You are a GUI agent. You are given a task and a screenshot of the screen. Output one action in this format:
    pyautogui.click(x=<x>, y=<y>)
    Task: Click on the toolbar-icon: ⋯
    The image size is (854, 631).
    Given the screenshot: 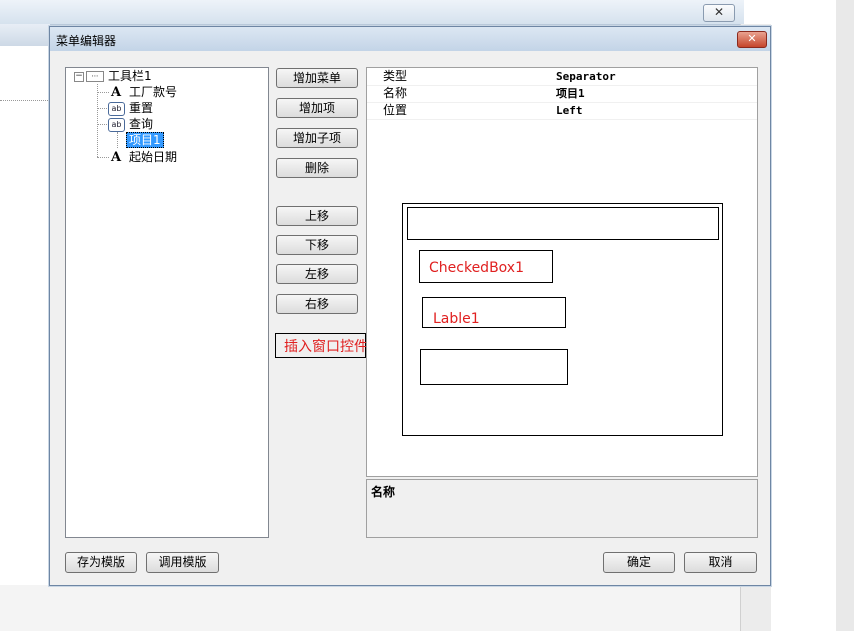 What is the action you would take?
    pyautogui.click(x=95, y=76)
    